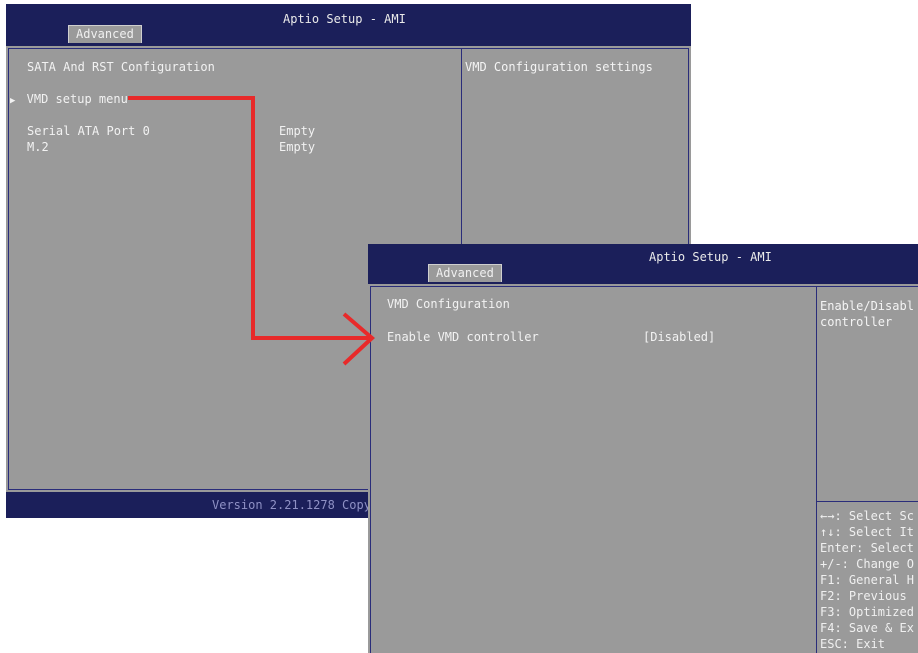 This screenshot has width=918, height=653. Describe the element at coordinates (559, 67) in the screenshot. I see `help-text: VMD Configuration settings` at that location.